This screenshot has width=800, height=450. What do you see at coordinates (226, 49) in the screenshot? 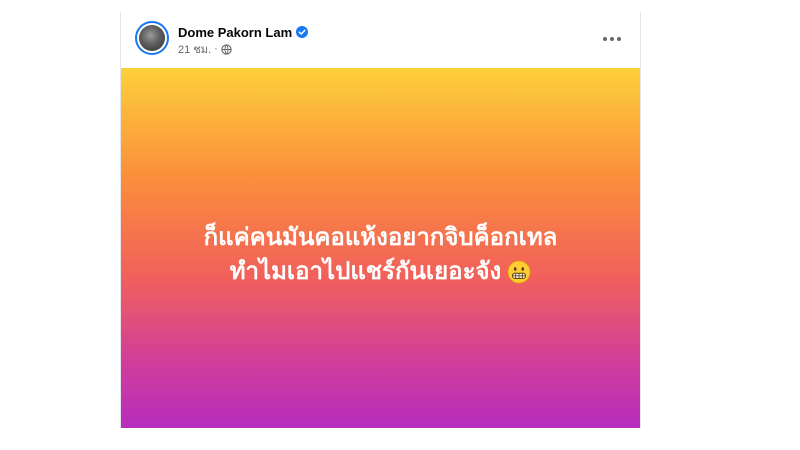
I see `globe-icon` at bounding box center [226, 49].